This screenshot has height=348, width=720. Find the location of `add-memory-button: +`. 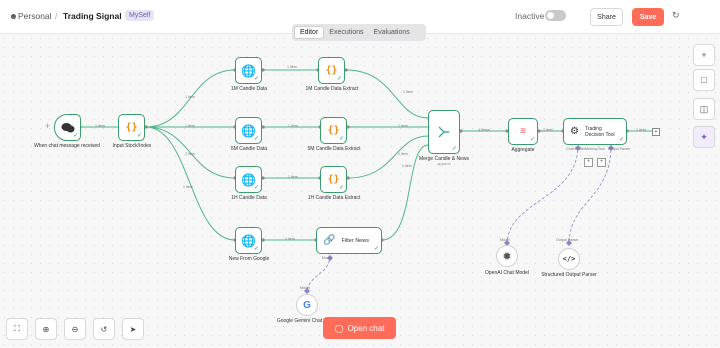

add-memory-button: + is located at coordinates (588, 162).